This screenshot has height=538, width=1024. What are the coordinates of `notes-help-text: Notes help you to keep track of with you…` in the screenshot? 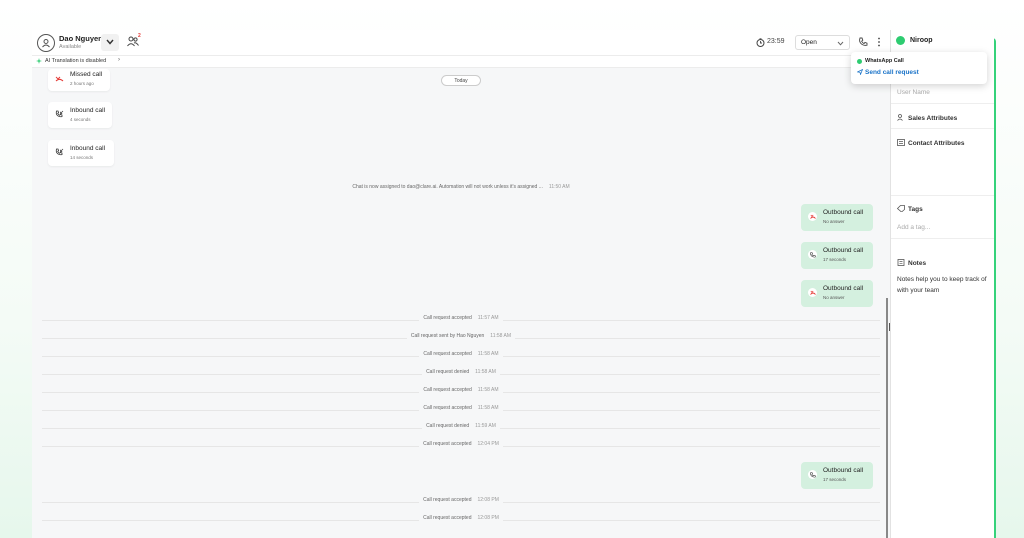 It's located at (942, 285).